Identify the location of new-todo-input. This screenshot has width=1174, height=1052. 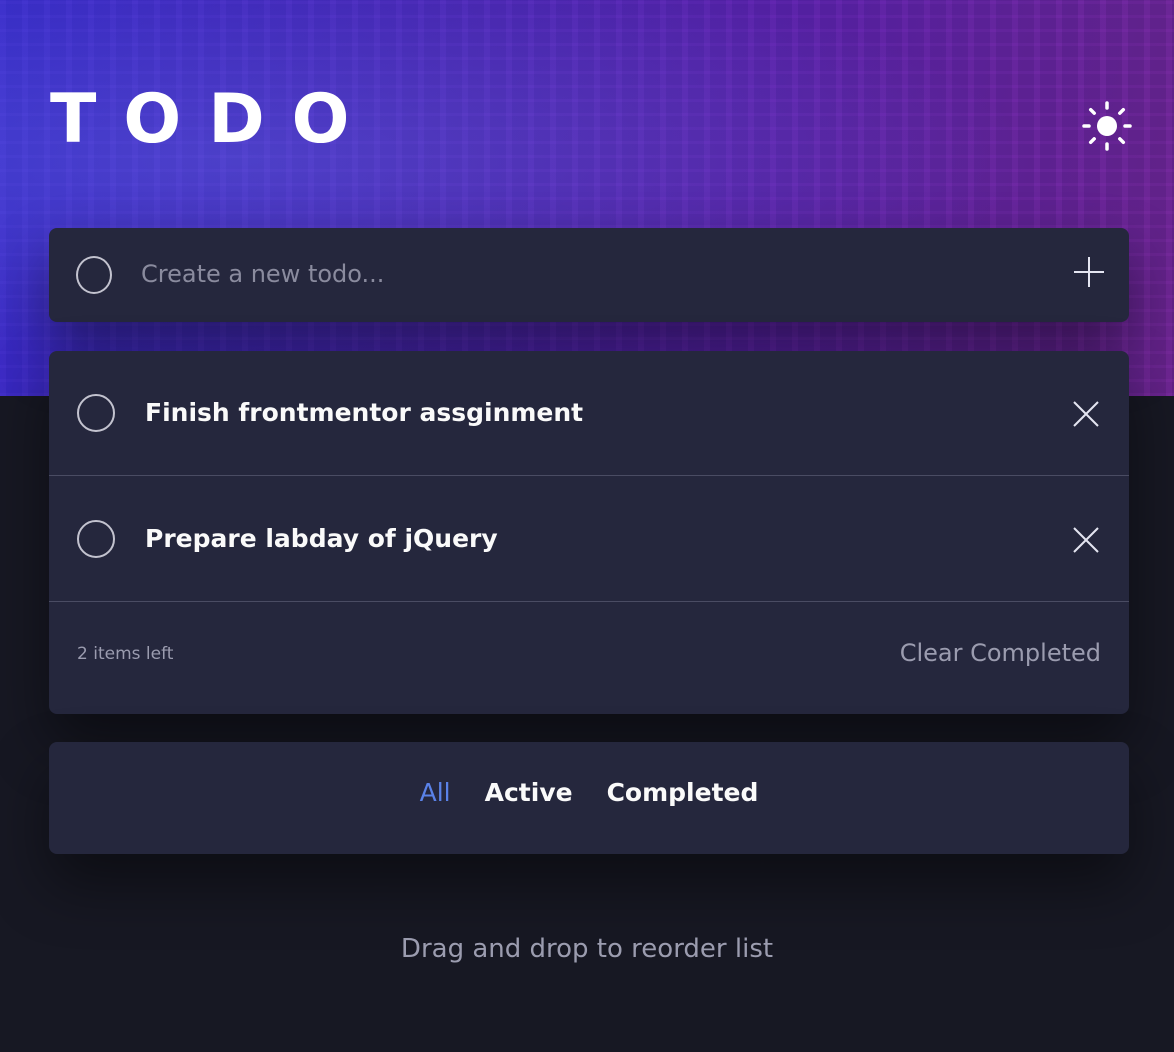
(591, 274).